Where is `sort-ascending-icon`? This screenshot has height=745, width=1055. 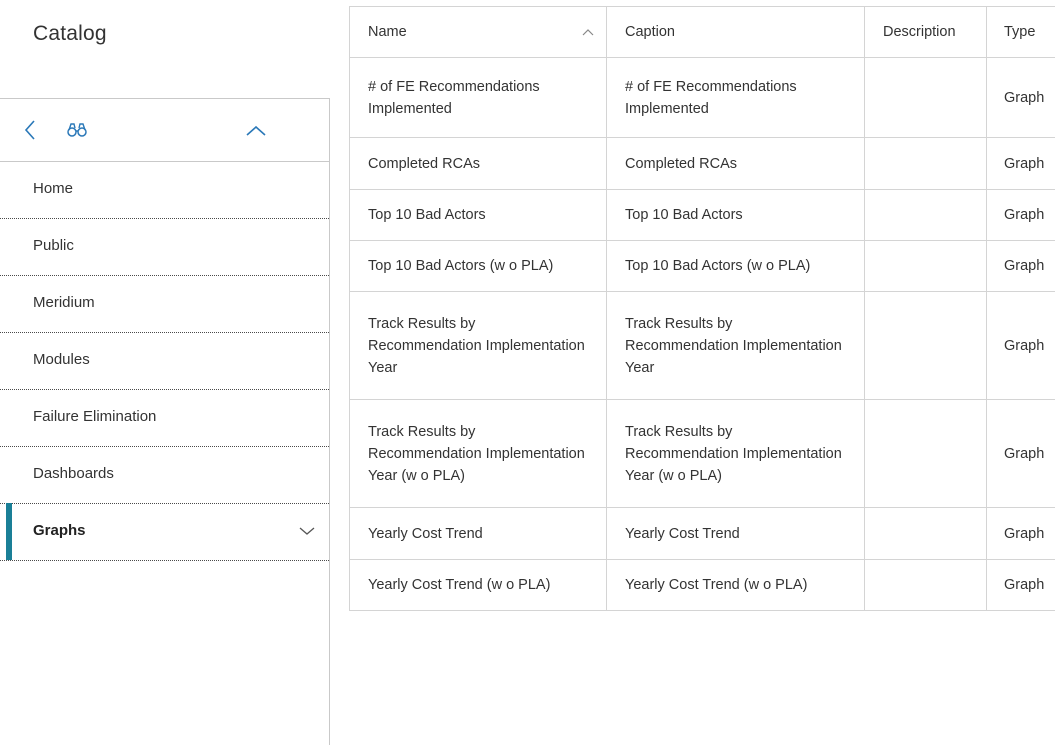
sort-ascending-icon is located at coordinates (588, 32).